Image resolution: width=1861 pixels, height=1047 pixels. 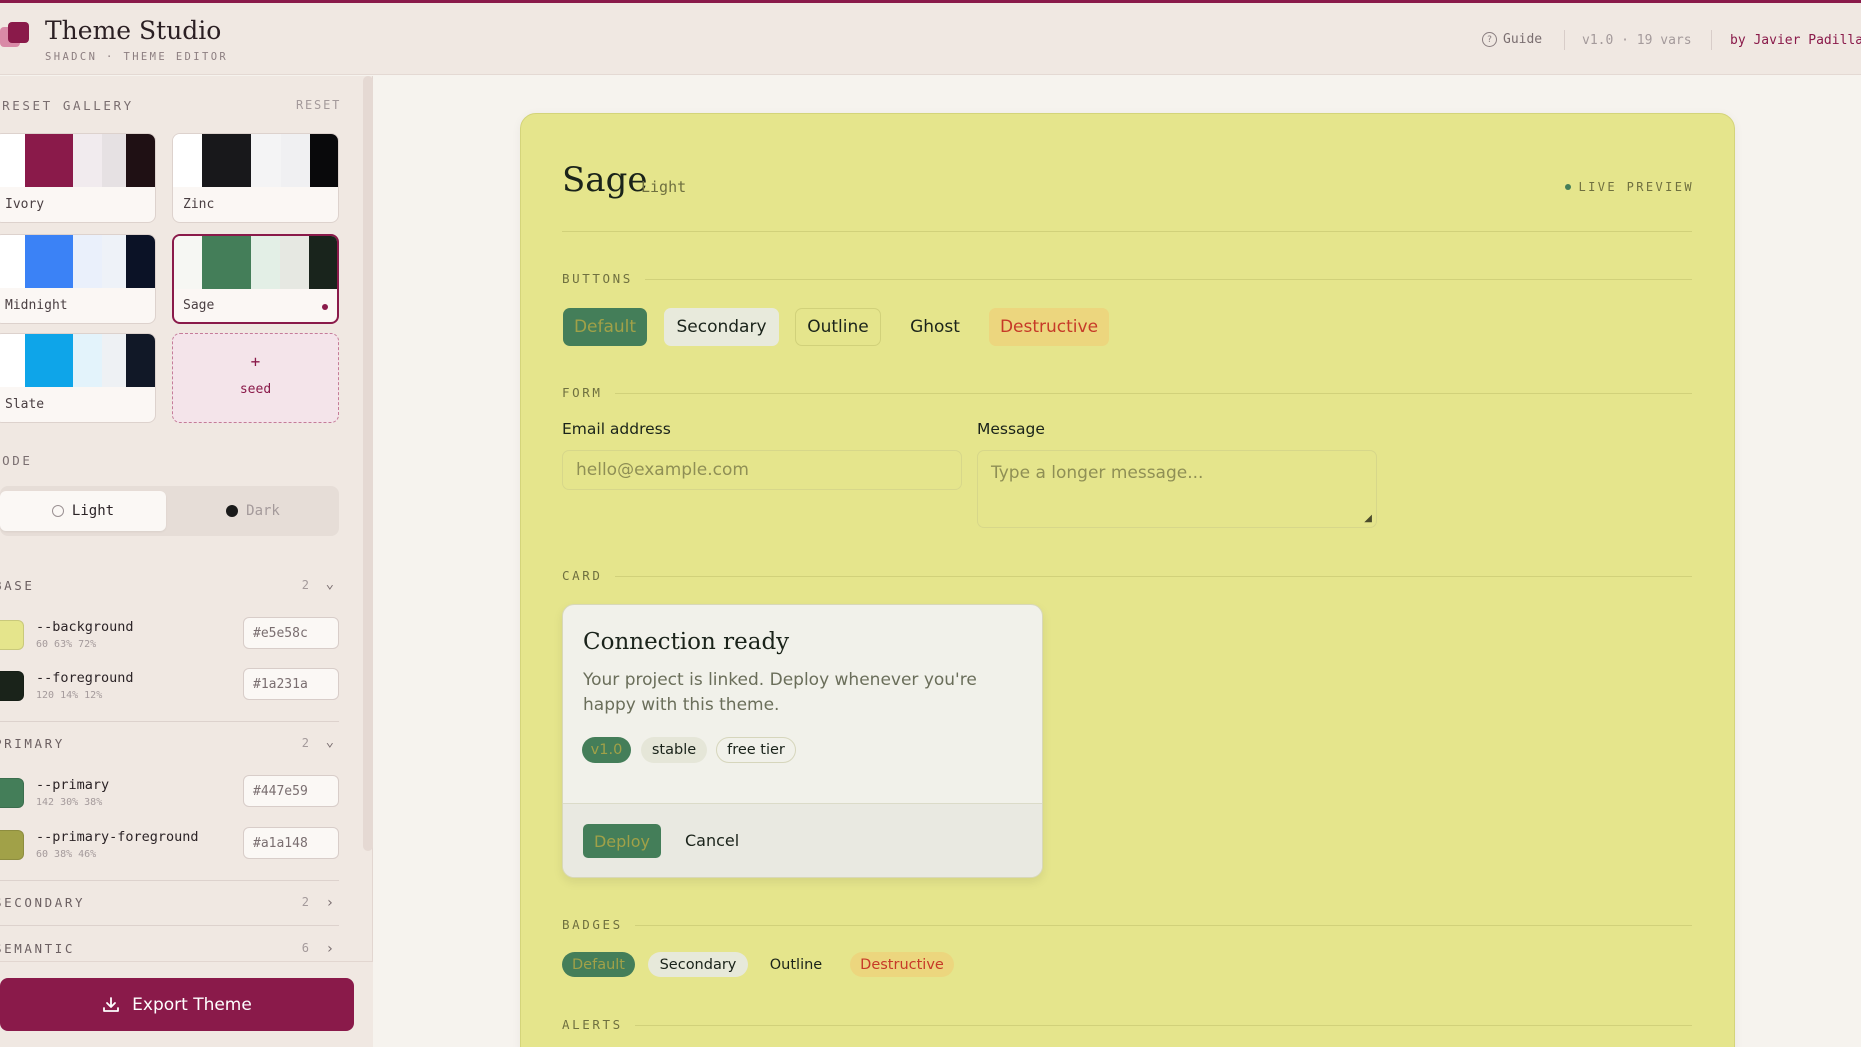 What do you see at coordinates (1489, 39) in the screenshot?
I see `help-circle-icon: ?` at bounding box center [1489, 39].